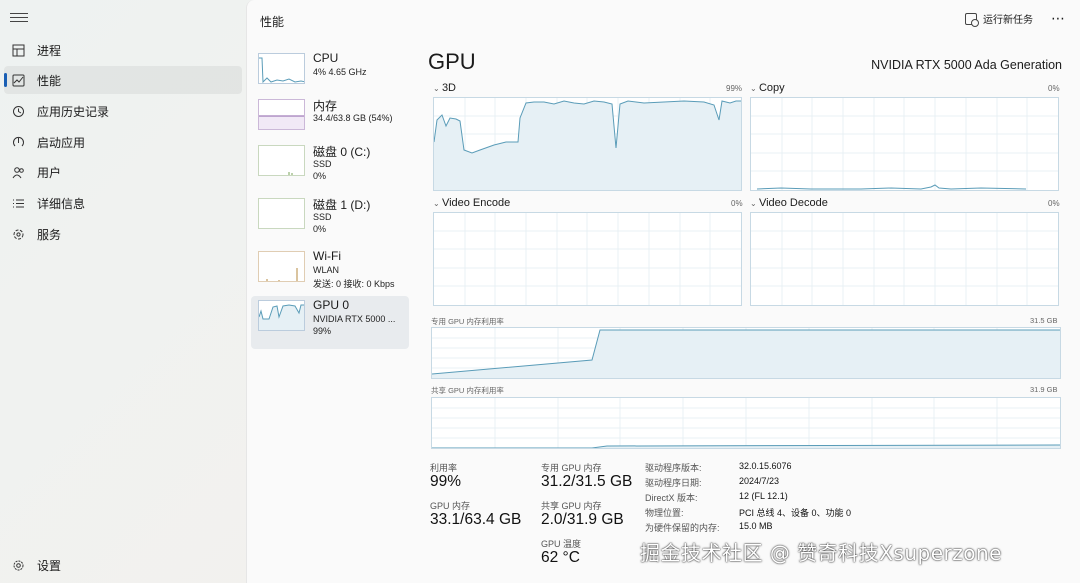 The image size is (1080, 583). Describe the element at coordinates (19, 19) in the screenshot. I see `hamburger-menu-icon` at that location.